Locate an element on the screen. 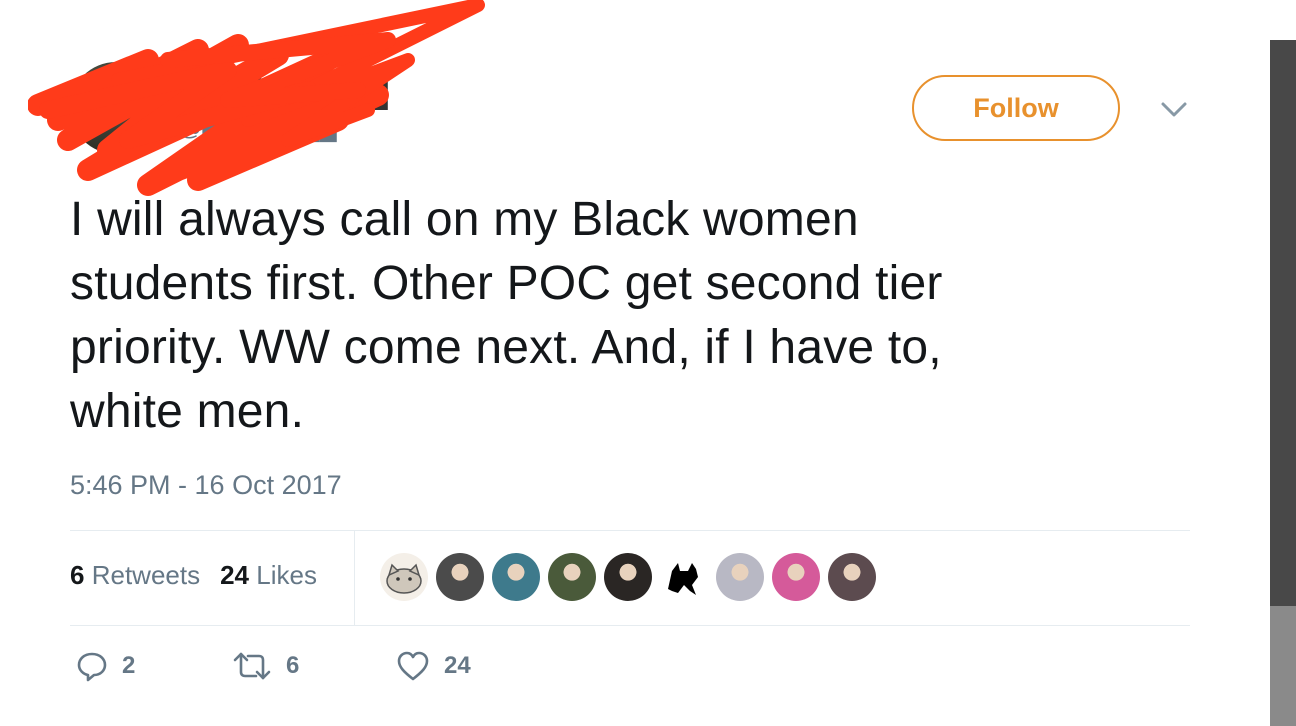 The height and width of the screenshot is (726, 1296). heart-icon is located at coordinates (413, 666).